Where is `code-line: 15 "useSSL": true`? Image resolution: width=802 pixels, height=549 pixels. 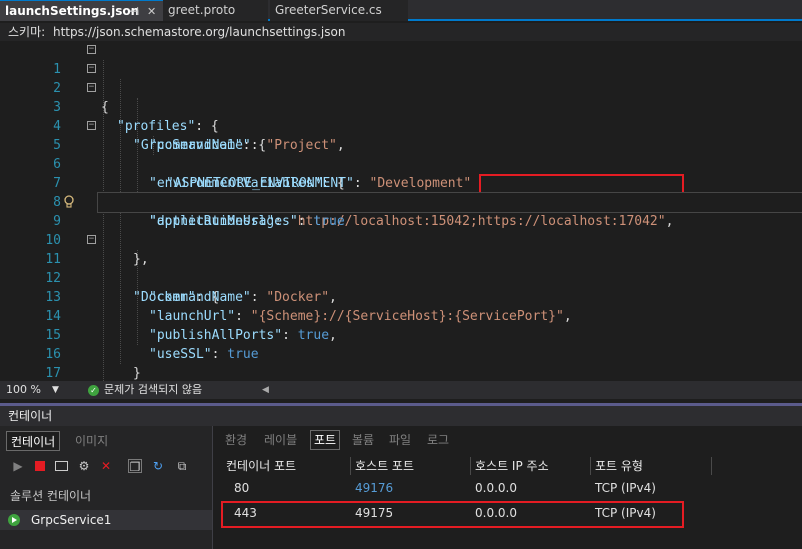
code-line: 15 "useSSL": true is located at coordinates (401, 334).